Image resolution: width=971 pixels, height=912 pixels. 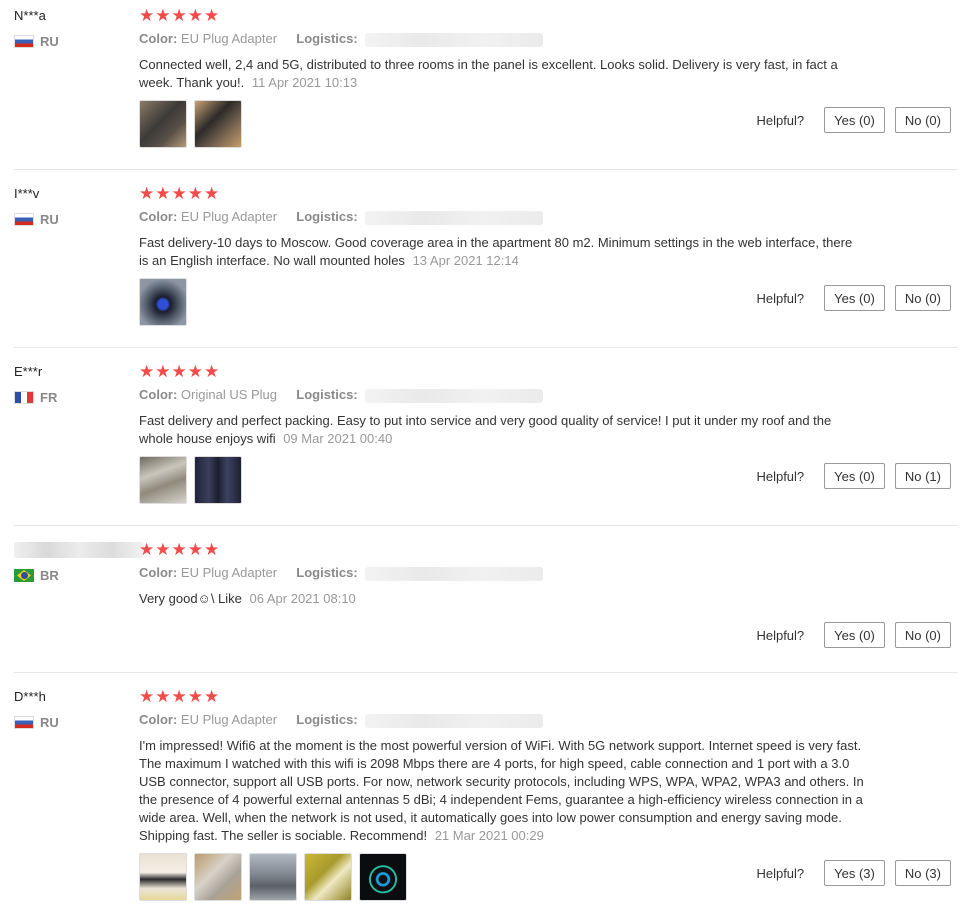 I want to click on color-value: Original US Plug, so click(x=229, y=394).